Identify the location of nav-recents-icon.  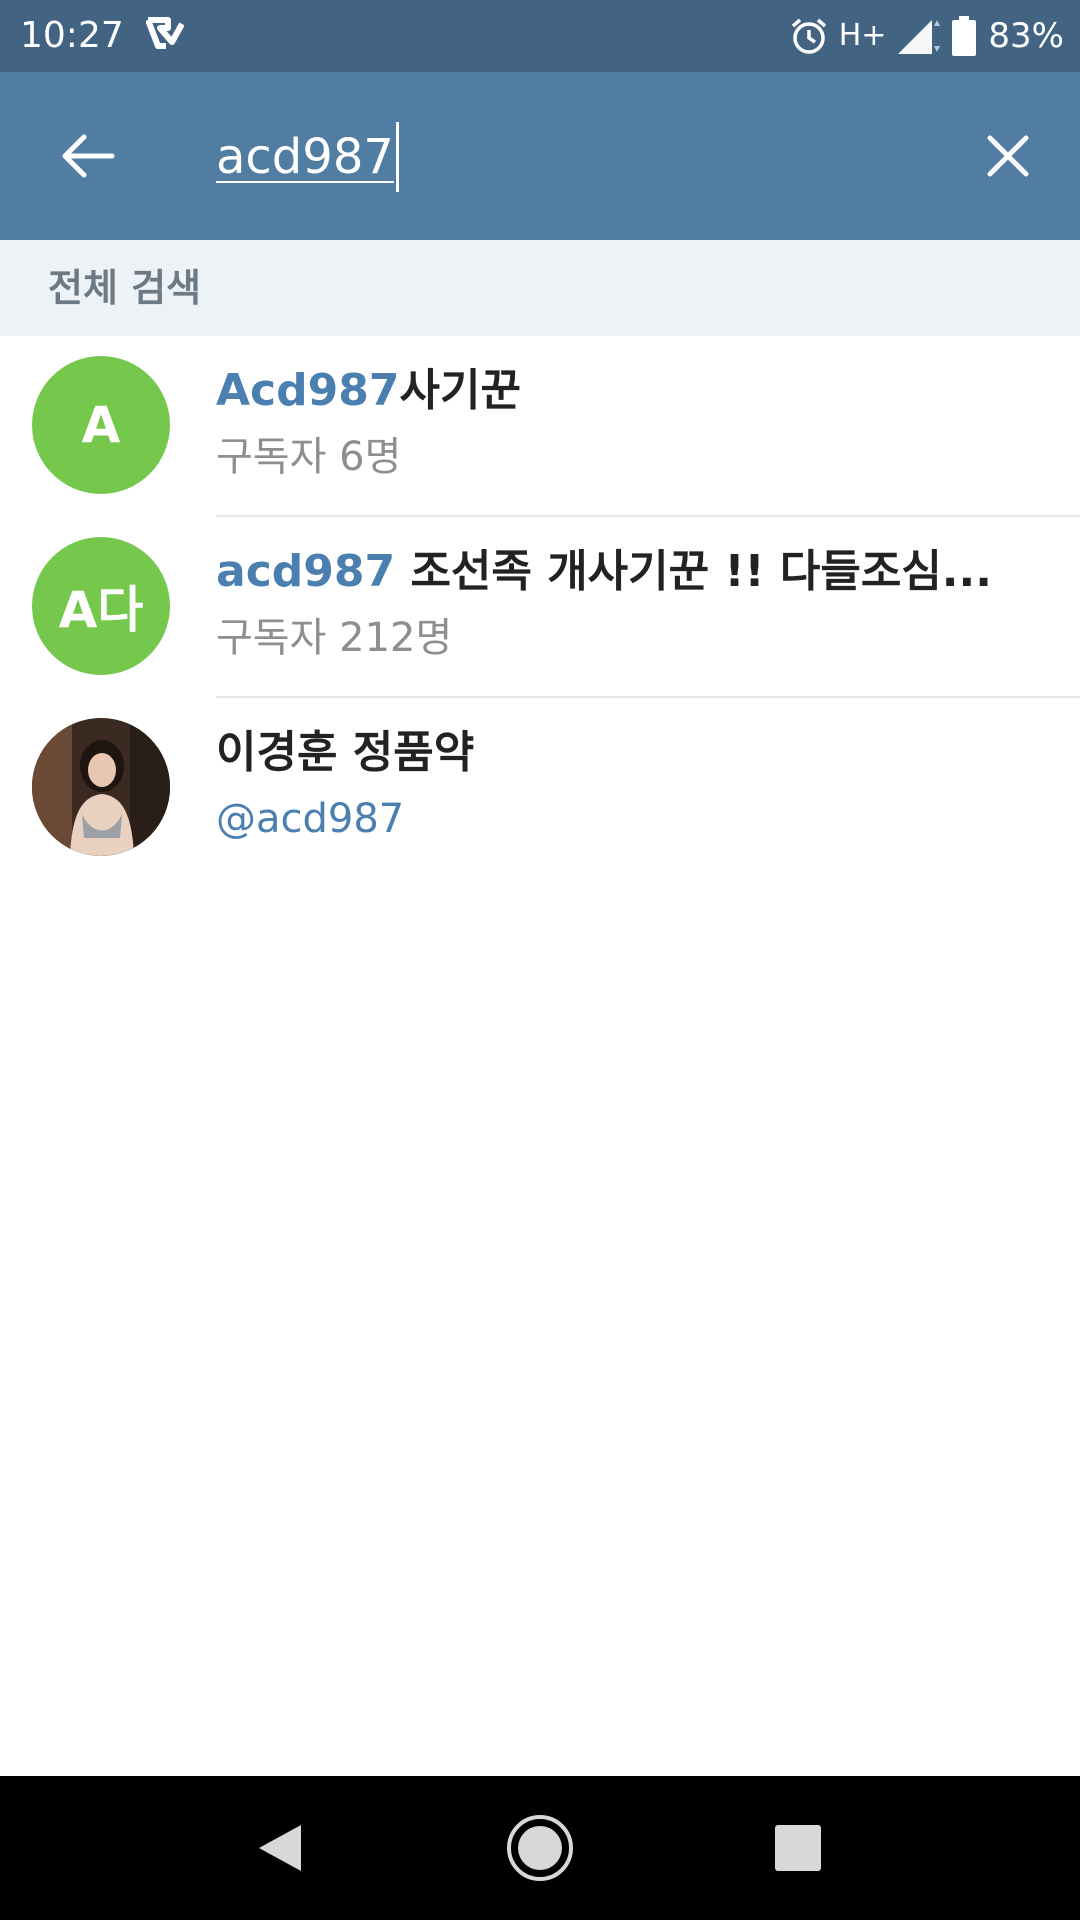
(798, 1848).